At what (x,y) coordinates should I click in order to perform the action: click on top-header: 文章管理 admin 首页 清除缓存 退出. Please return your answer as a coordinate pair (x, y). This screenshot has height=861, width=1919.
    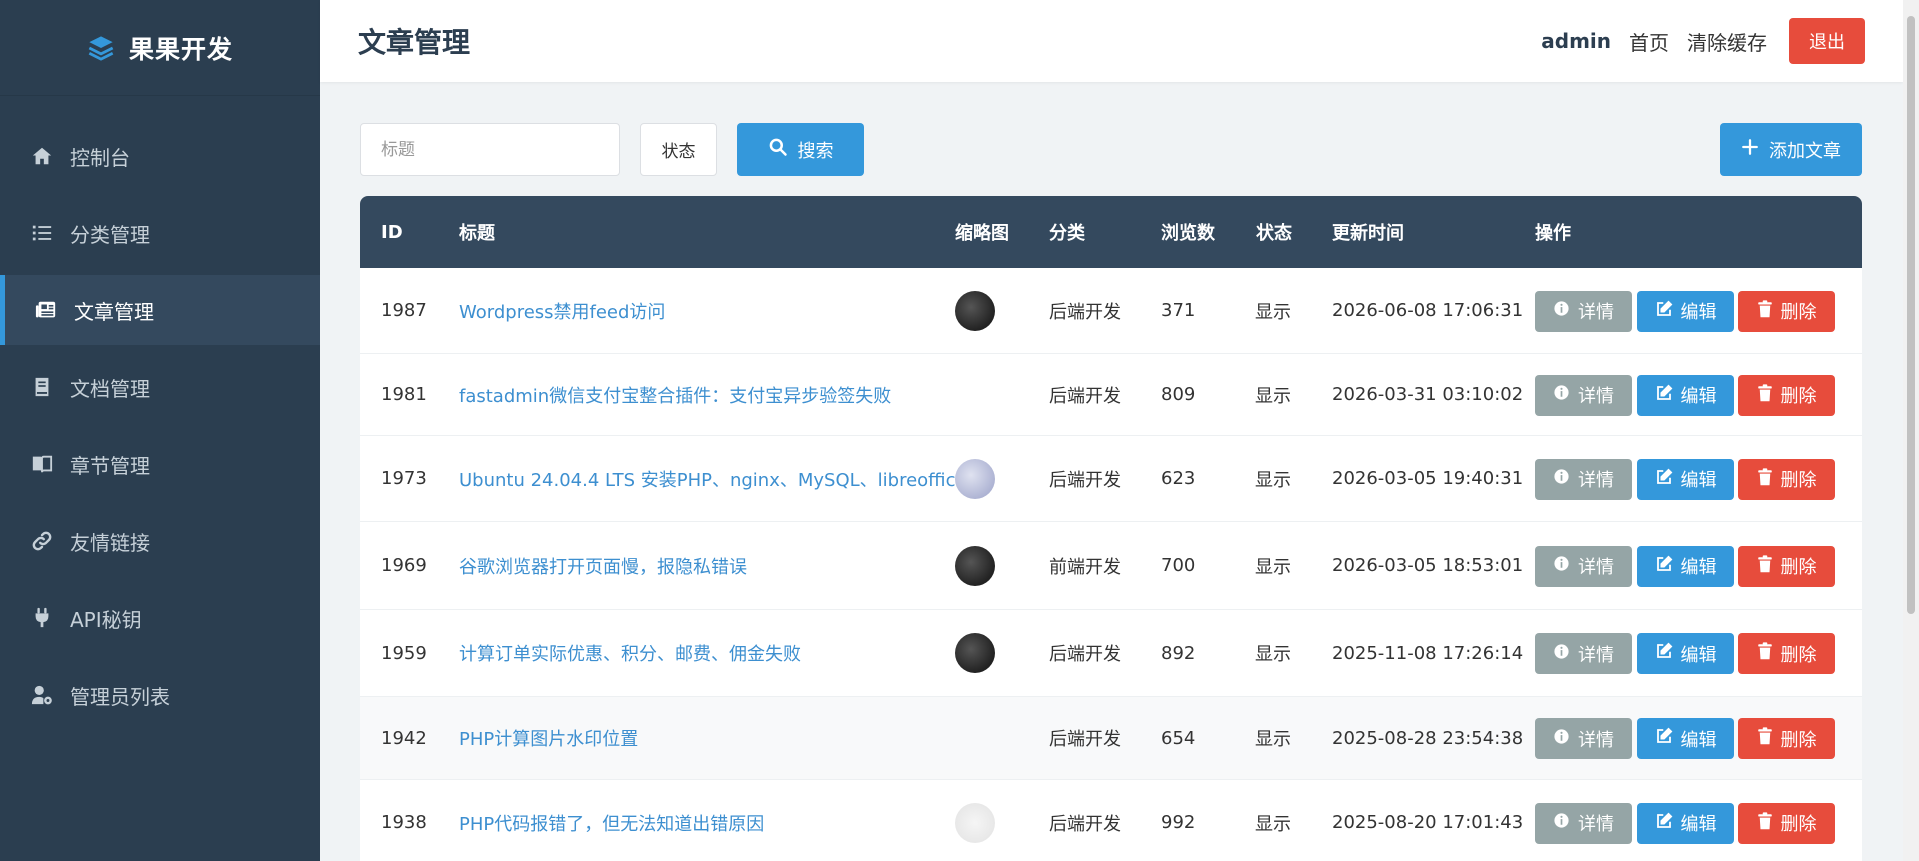
    Looking at the image, I should click on (1111, 41).